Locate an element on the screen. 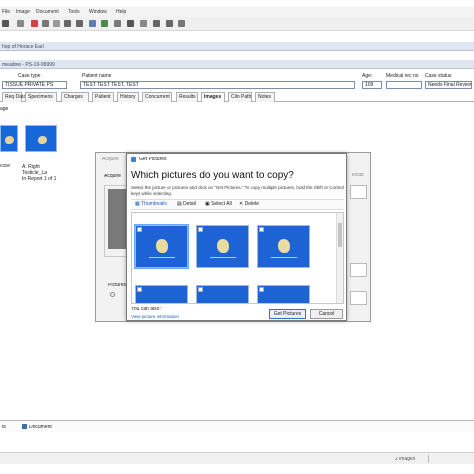 This screenshot has height=474, width=474. tab-charges: Charges is located at coordinates (75, 97).